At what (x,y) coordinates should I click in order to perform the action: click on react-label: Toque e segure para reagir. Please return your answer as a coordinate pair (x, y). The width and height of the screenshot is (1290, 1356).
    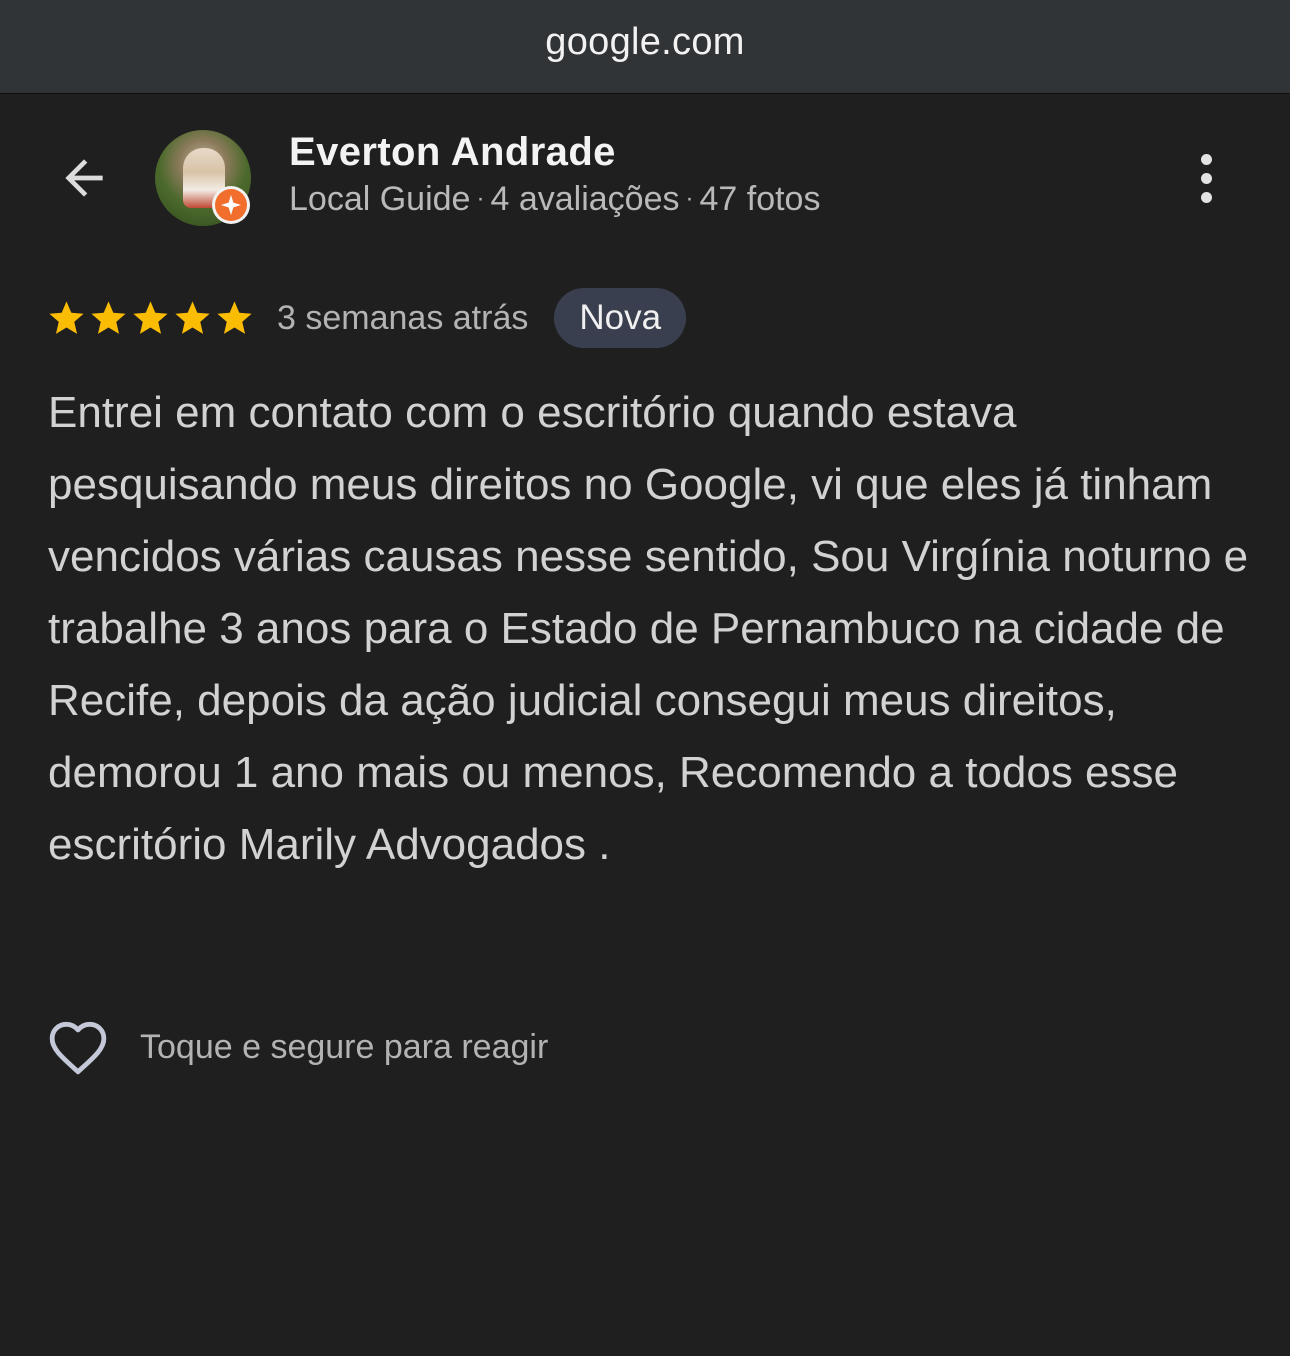
    Looking at the image, I should click on (344, 1046).